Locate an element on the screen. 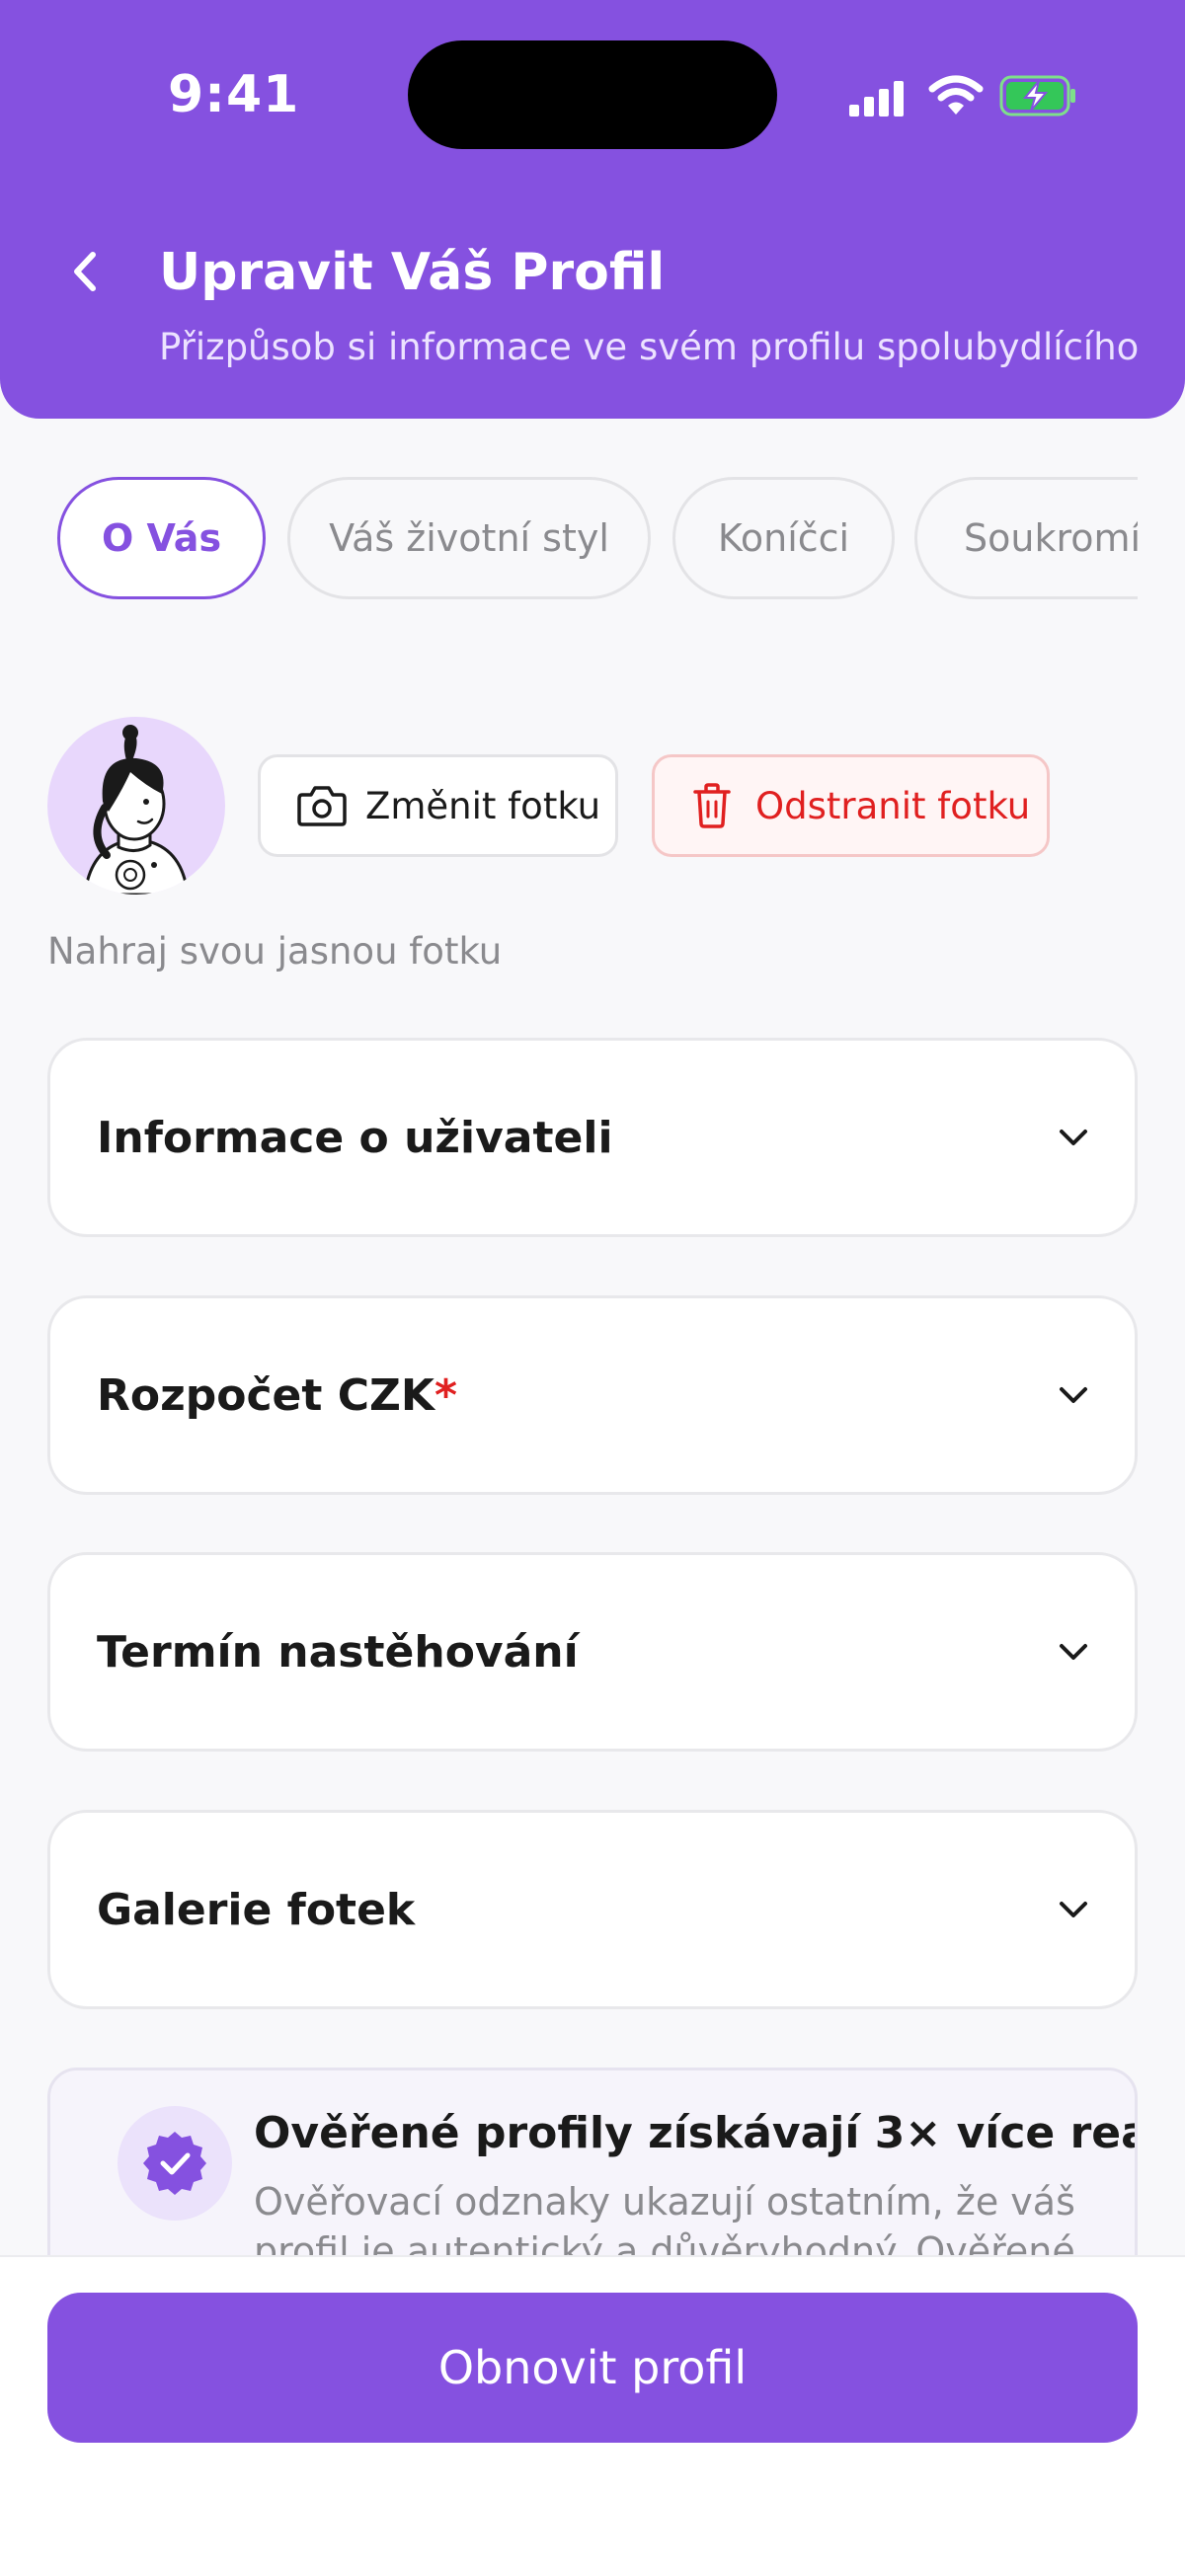 This screenshot has width=1185, height=2576. section-user-info: Informace o uživateli is located at coordinates (592, 1137).